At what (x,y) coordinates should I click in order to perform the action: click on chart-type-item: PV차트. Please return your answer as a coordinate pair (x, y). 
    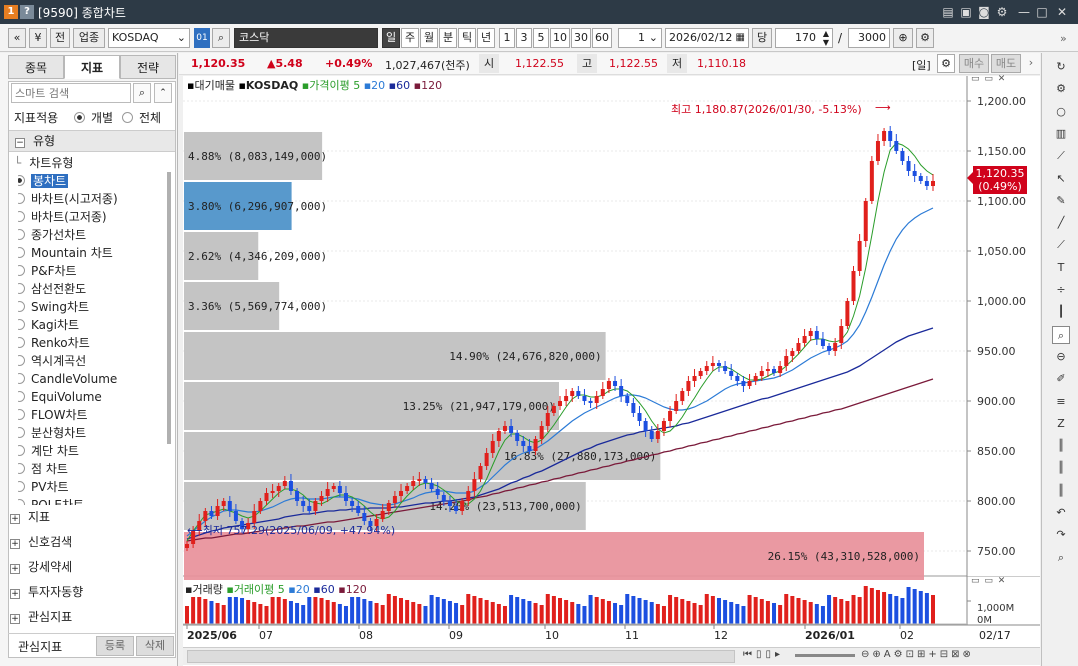
    Looking at the image, I should click on (91, 487).